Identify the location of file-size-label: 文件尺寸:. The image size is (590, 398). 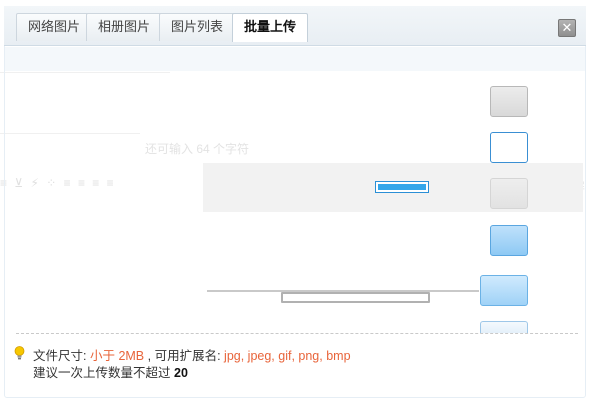
(60, 356).